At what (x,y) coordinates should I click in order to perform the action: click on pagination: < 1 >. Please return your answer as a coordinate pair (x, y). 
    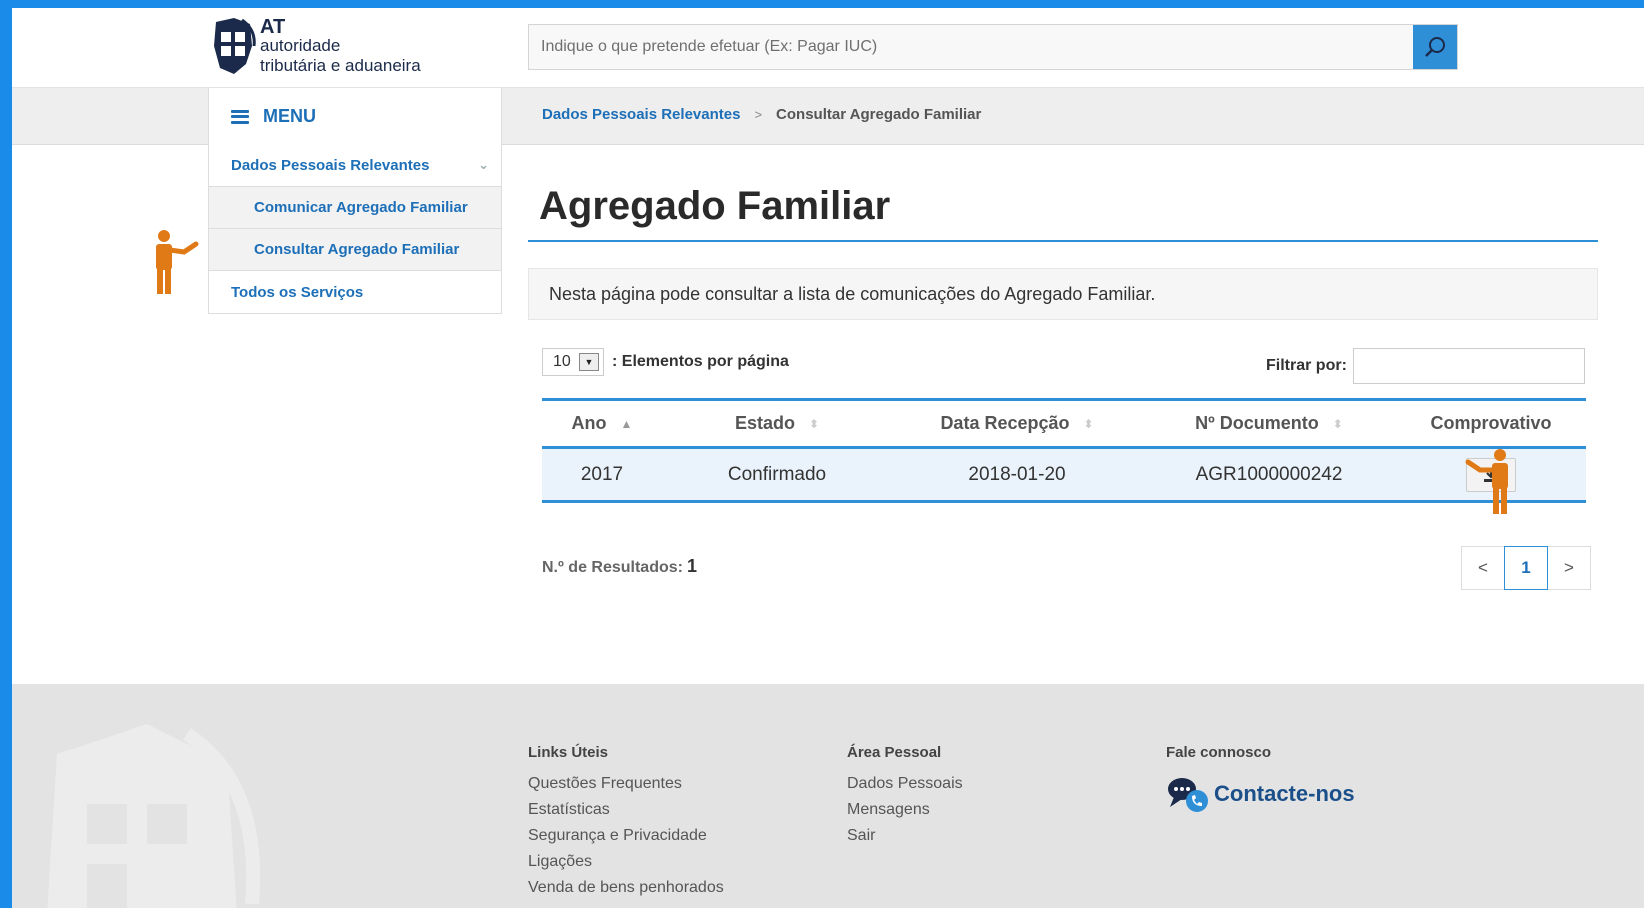
    Looking at the image, I should click on (1526, 568).